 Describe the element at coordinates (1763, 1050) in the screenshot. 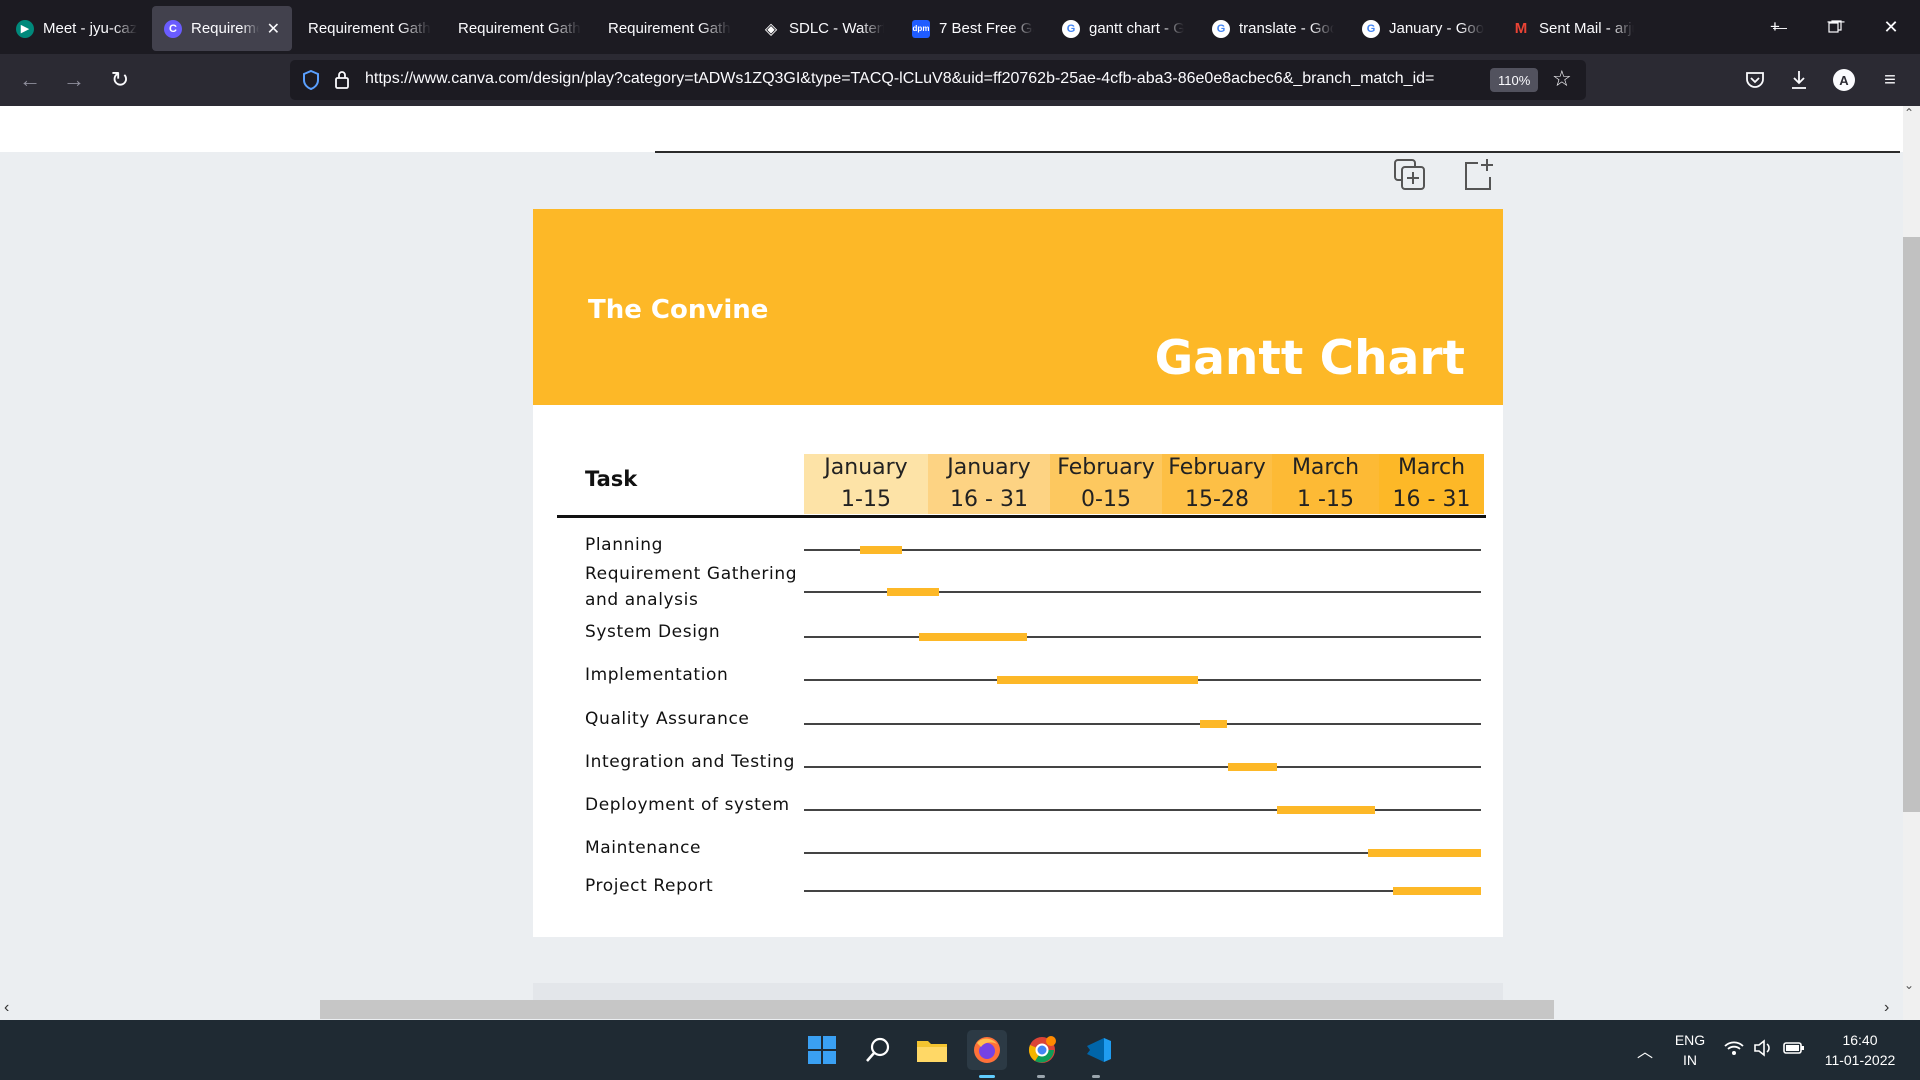

I see `volume-icon` at that location.